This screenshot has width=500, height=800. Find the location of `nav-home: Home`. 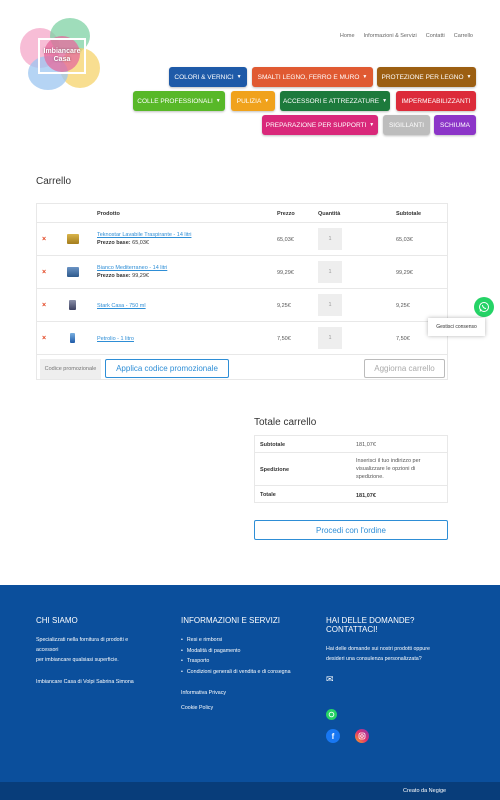

nav-home: Home is located at coordinates (347, 36).